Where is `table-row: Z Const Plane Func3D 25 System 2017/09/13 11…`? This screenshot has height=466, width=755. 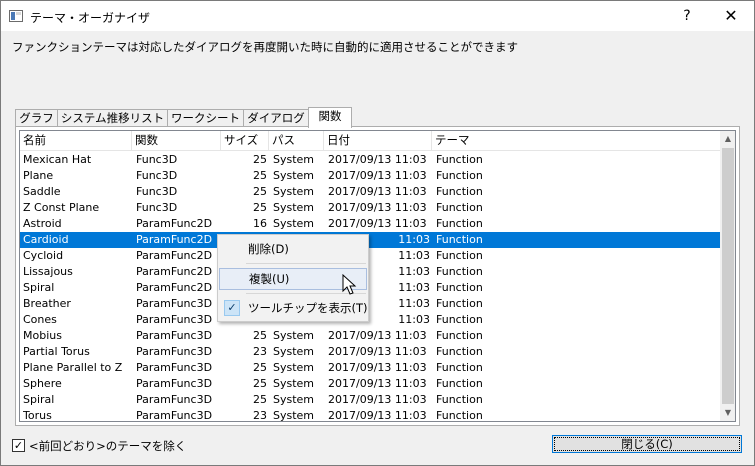 table-row: Z Const Plane Func3D 25 System 2017/09/13 11… is located at coordinates (370, 208).